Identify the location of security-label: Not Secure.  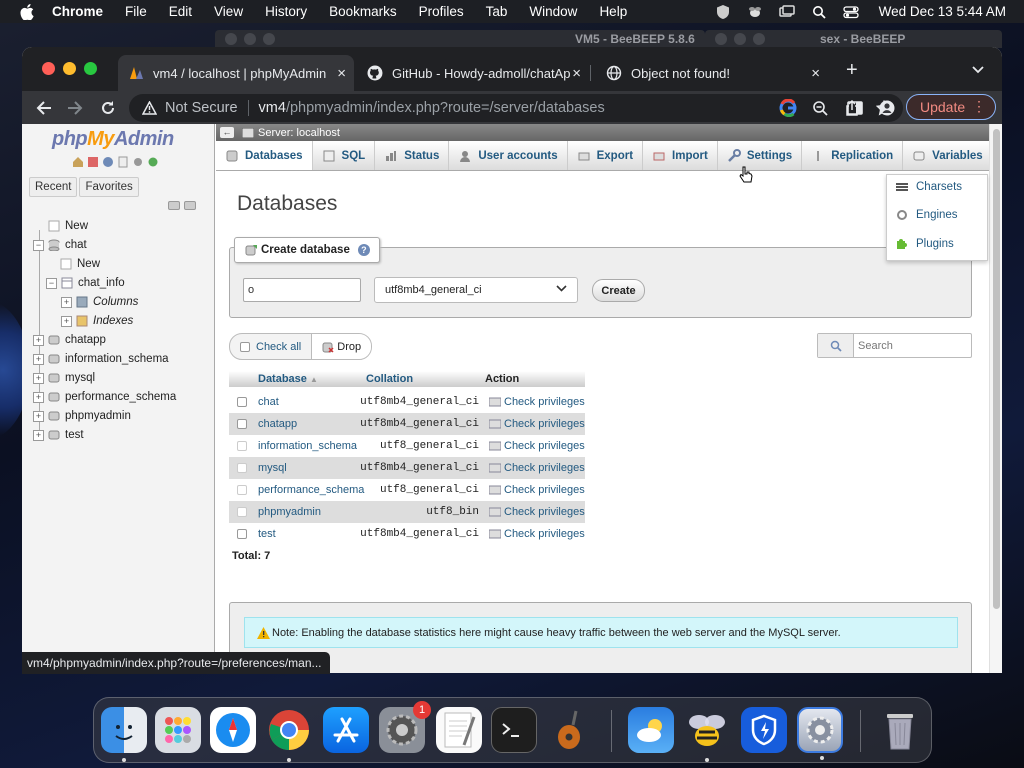
(201, 108).